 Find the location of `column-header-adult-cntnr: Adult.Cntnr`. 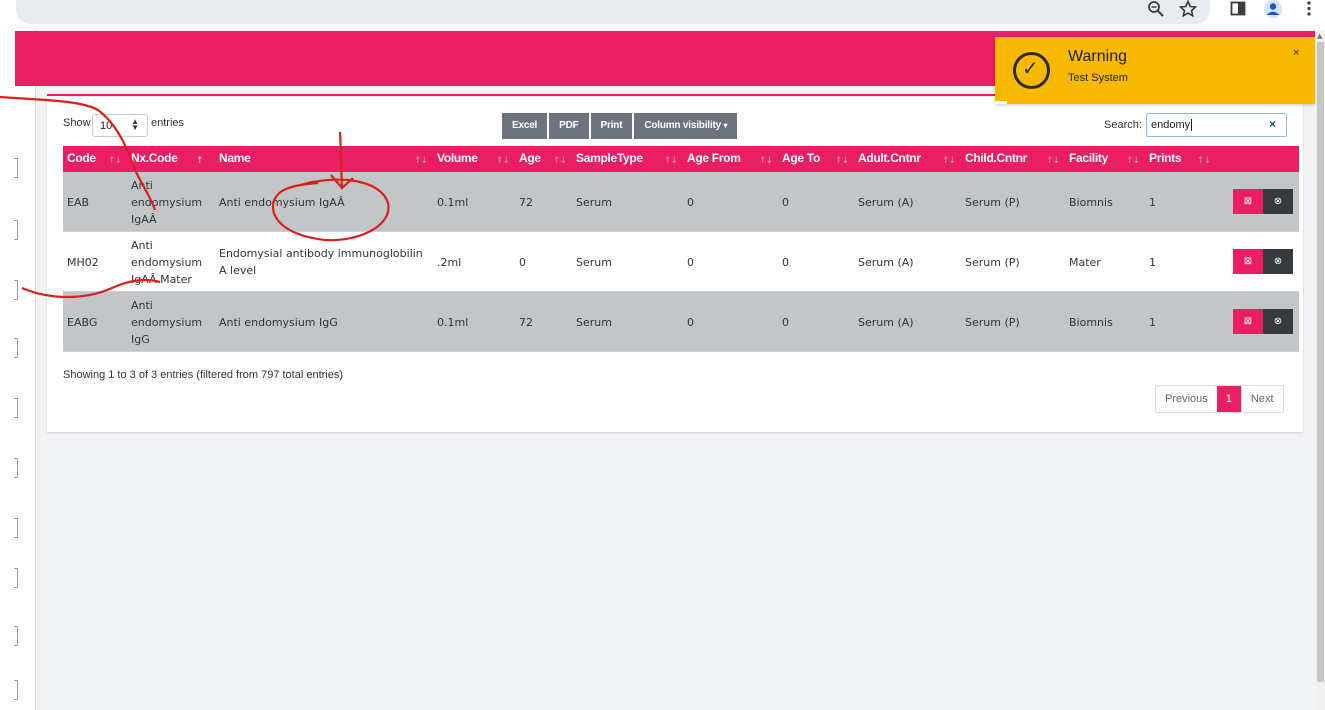

column-header-adult-cntnr: Adult.Cntnr is located at coordinates (887, 159).